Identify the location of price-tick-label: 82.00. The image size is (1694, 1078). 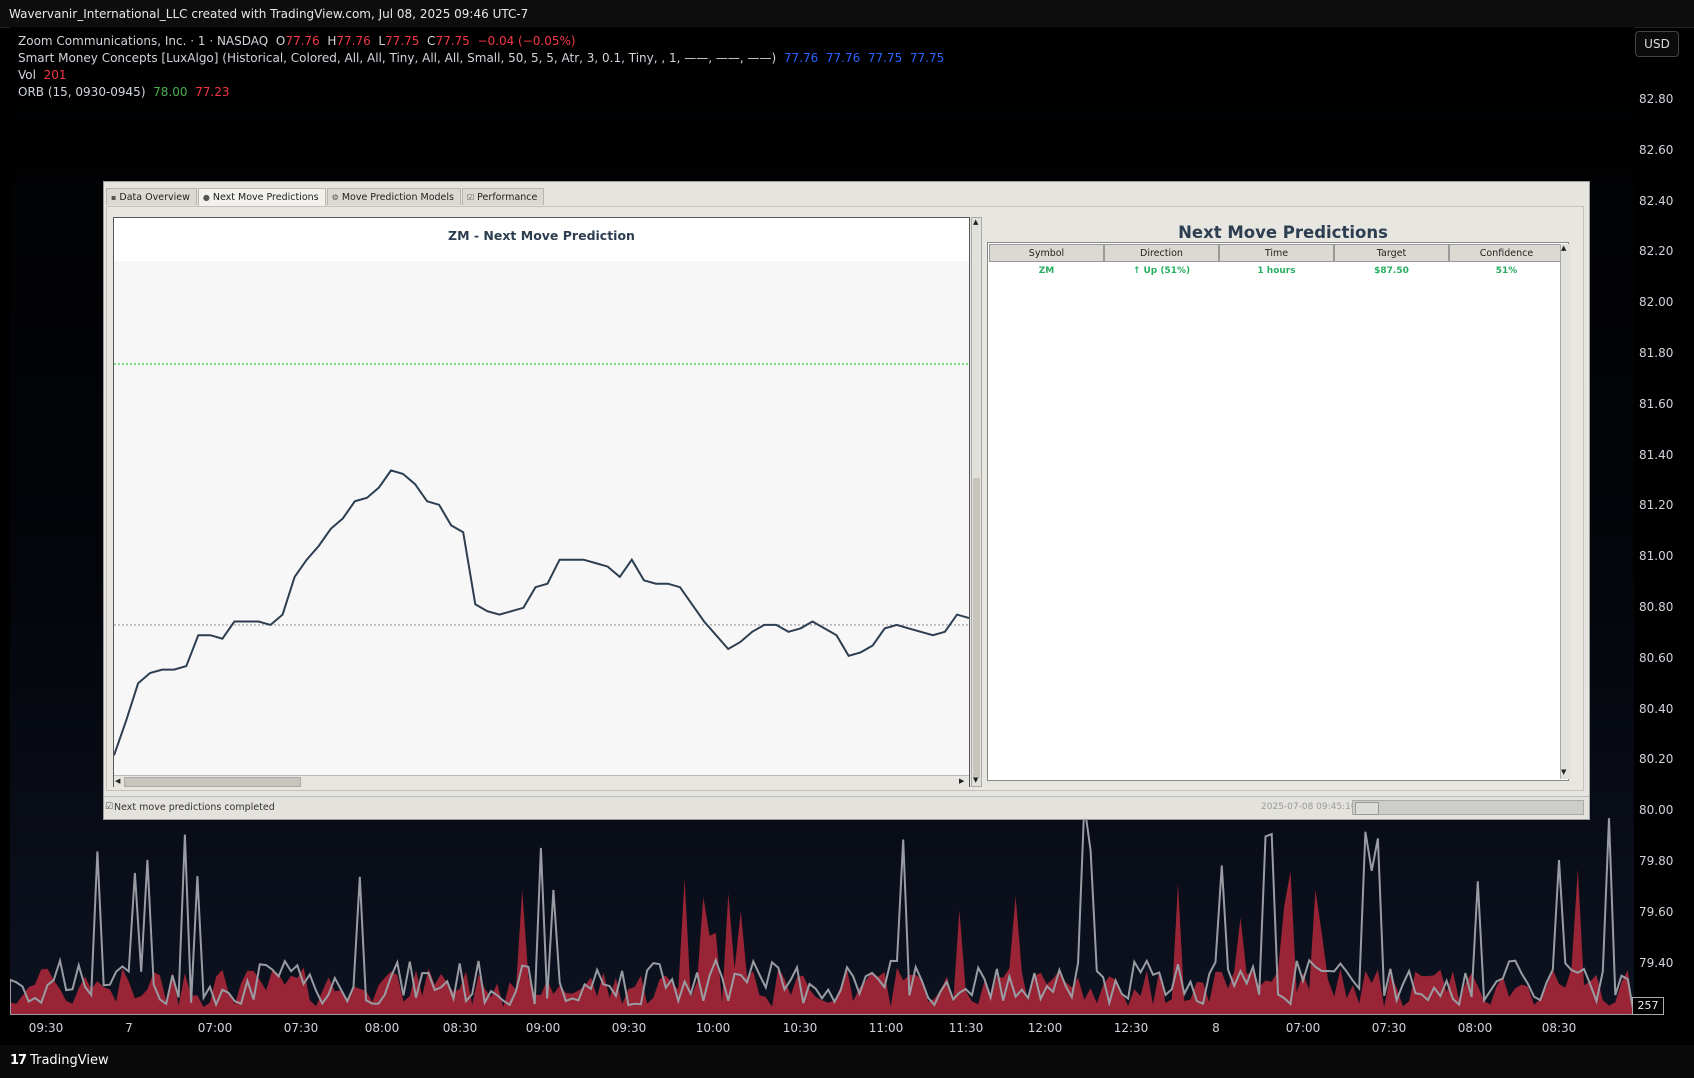
(1656, 302).